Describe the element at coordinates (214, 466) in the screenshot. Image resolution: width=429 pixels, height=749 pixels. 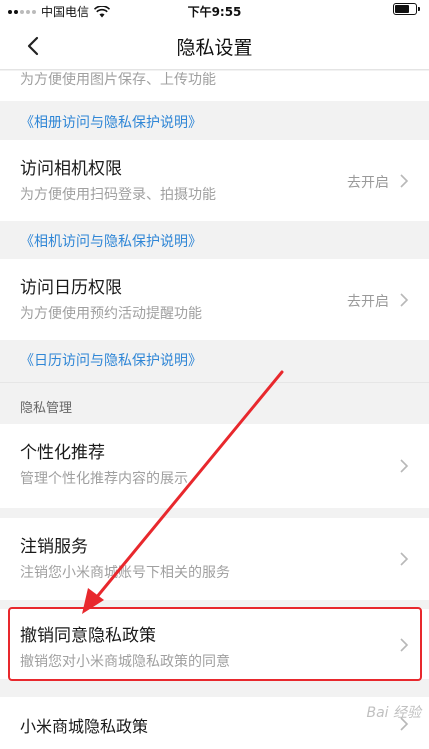
I see `personalized-recommendation-row: 个性化推荐 管理个性化推荐内容的展示` at that location.